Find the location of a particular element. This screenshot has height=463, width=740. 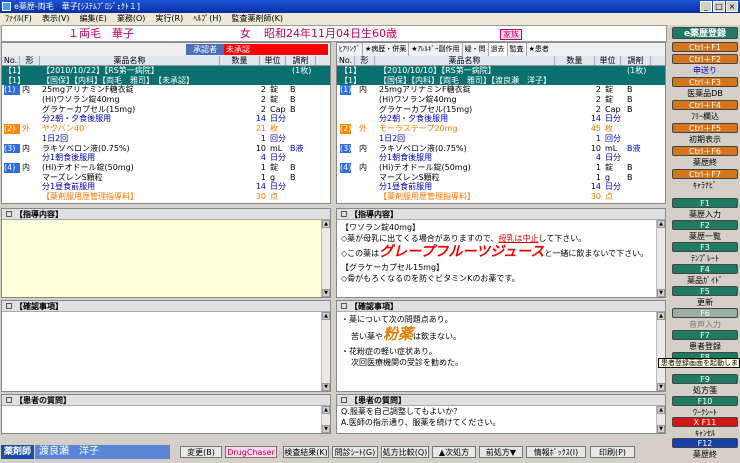

menu-help: ﾍﾙﾌﾟ(H) is located at coordinates (207, 19).